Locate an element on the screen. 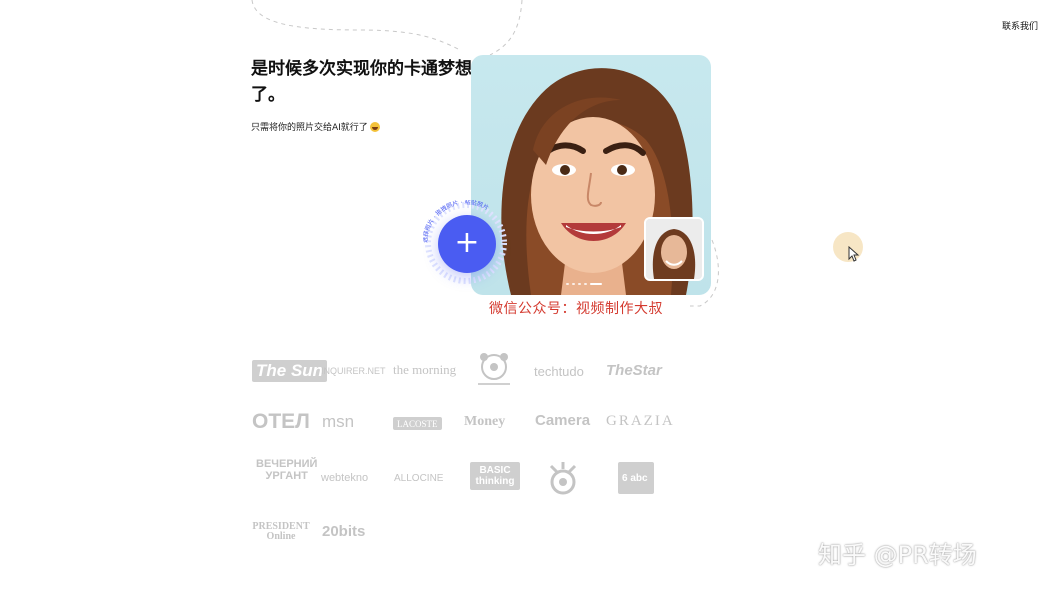  logo-the-morning: the morning is located at coordinates (425, 369).